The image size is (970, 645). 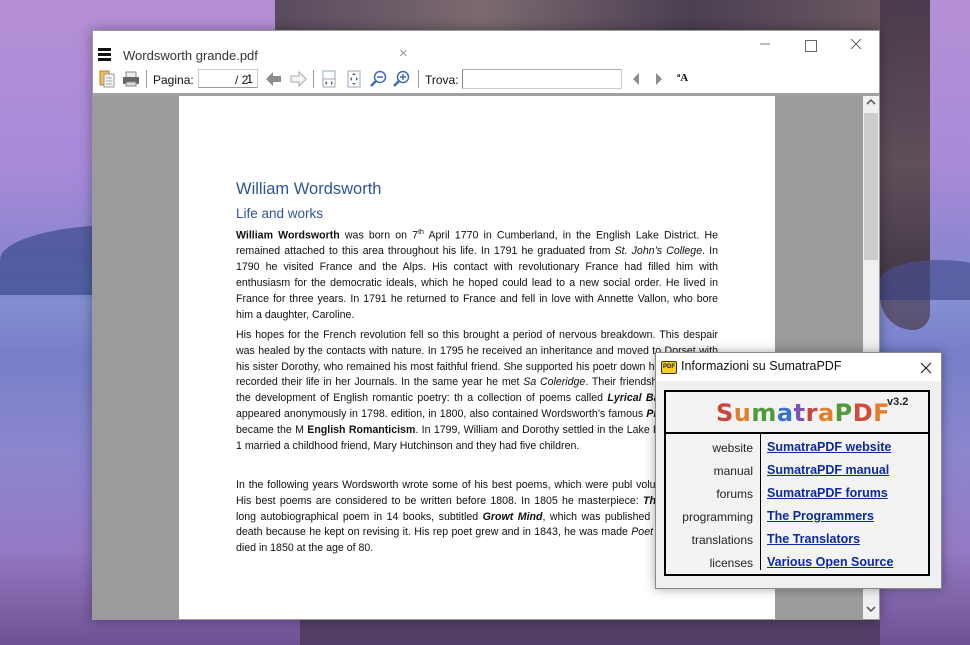 I want to click on text: was born on 7, so click(x=379, y=235).